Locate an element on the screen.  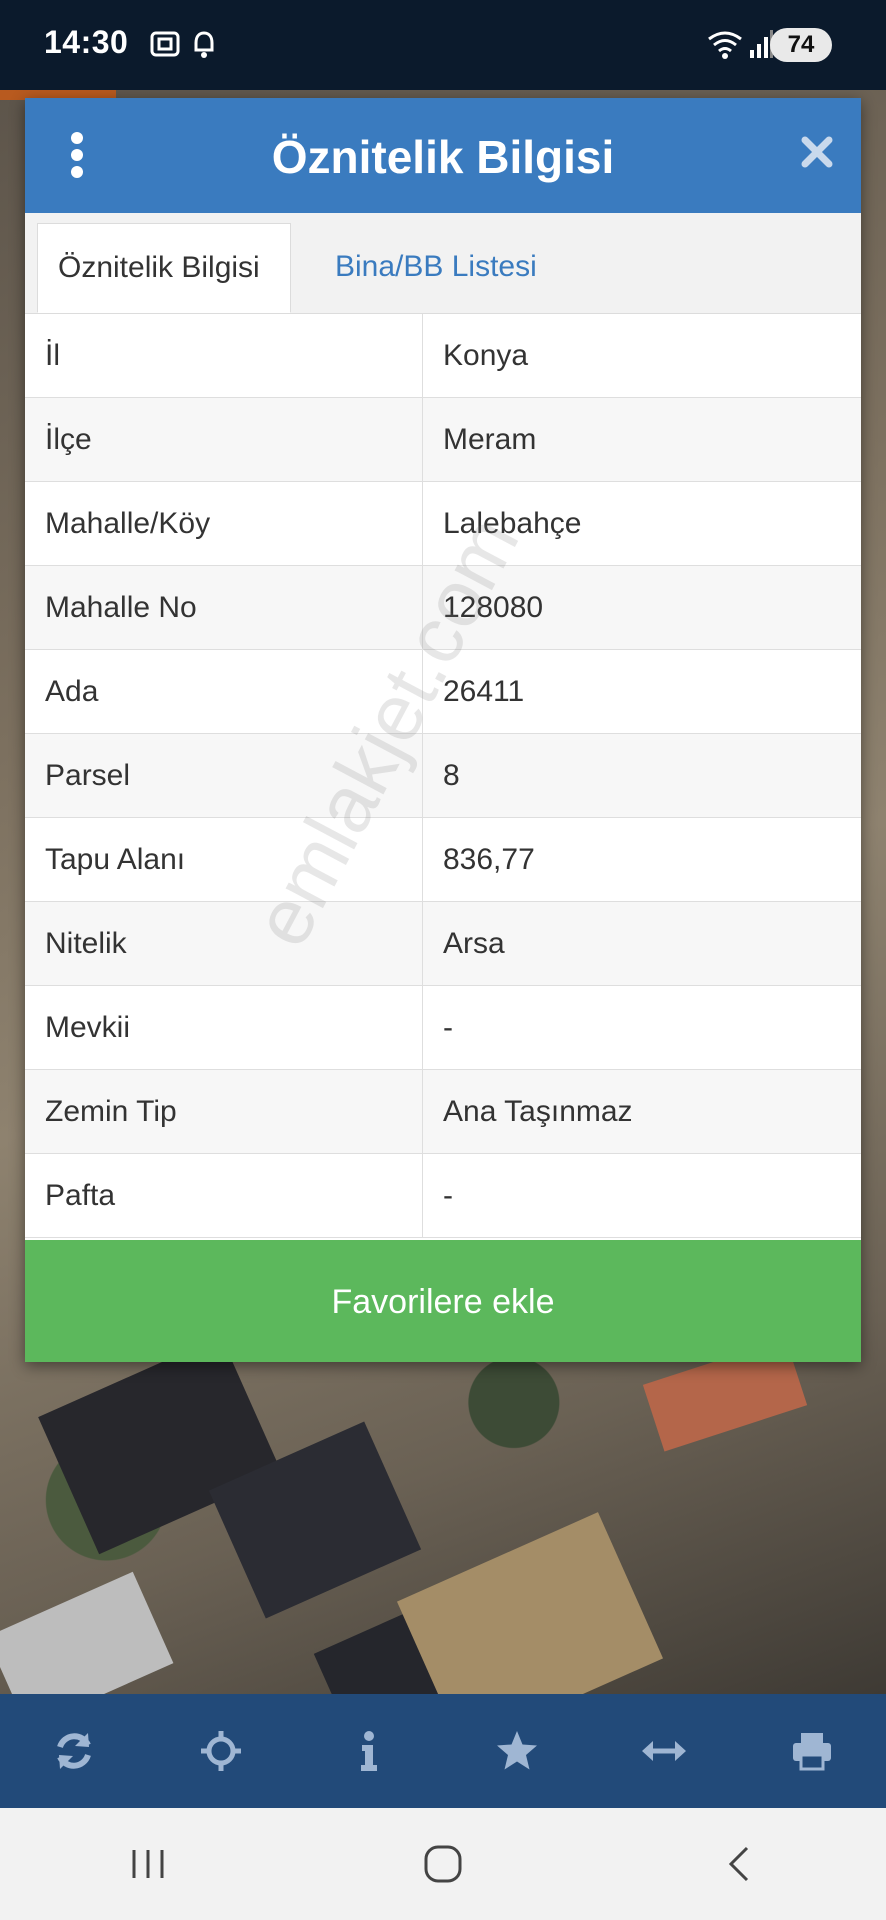
row-value: Ana Taşınmaz is located at coordinates (641, 1111).